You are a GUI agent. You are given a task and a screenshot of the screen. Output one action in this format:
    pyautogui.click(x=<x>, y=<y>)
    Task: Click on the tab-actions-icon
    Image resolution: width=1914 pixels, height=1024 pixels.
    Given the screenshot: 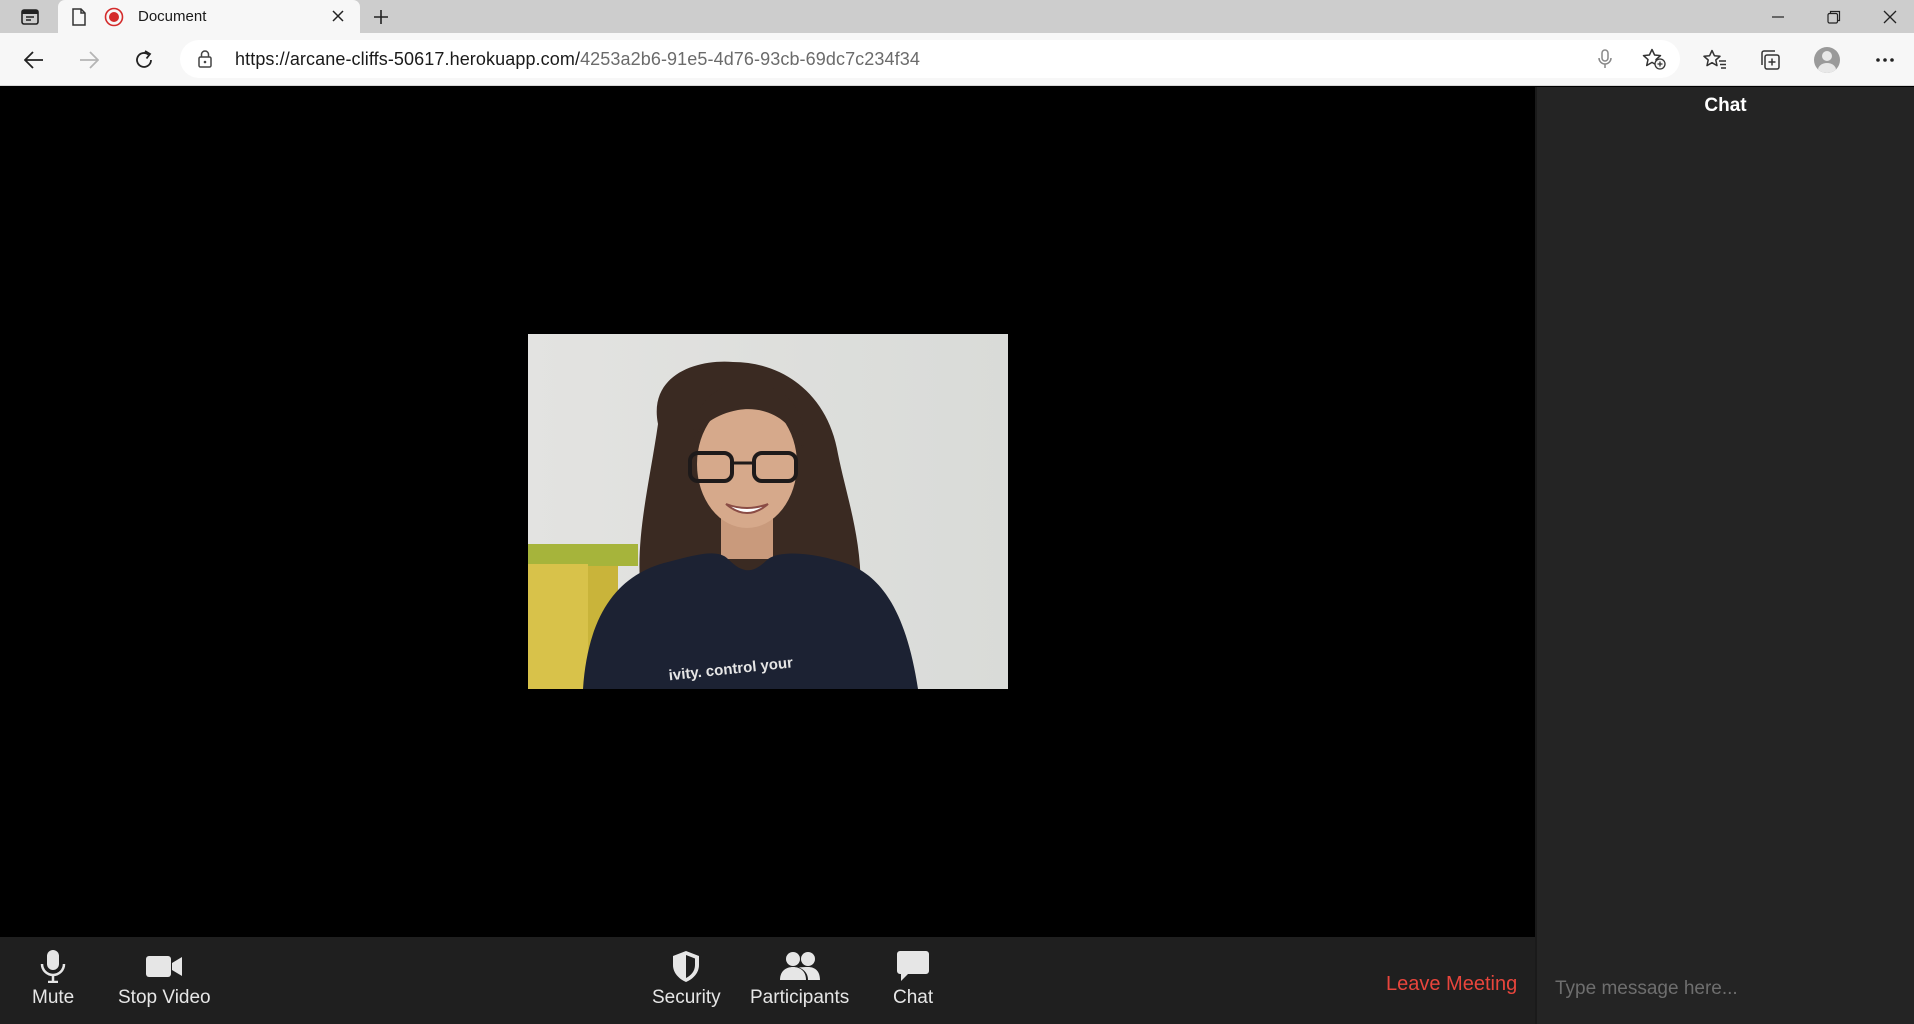 What is the action you would take?
    pyautogui.click(x=30, y=17)
    